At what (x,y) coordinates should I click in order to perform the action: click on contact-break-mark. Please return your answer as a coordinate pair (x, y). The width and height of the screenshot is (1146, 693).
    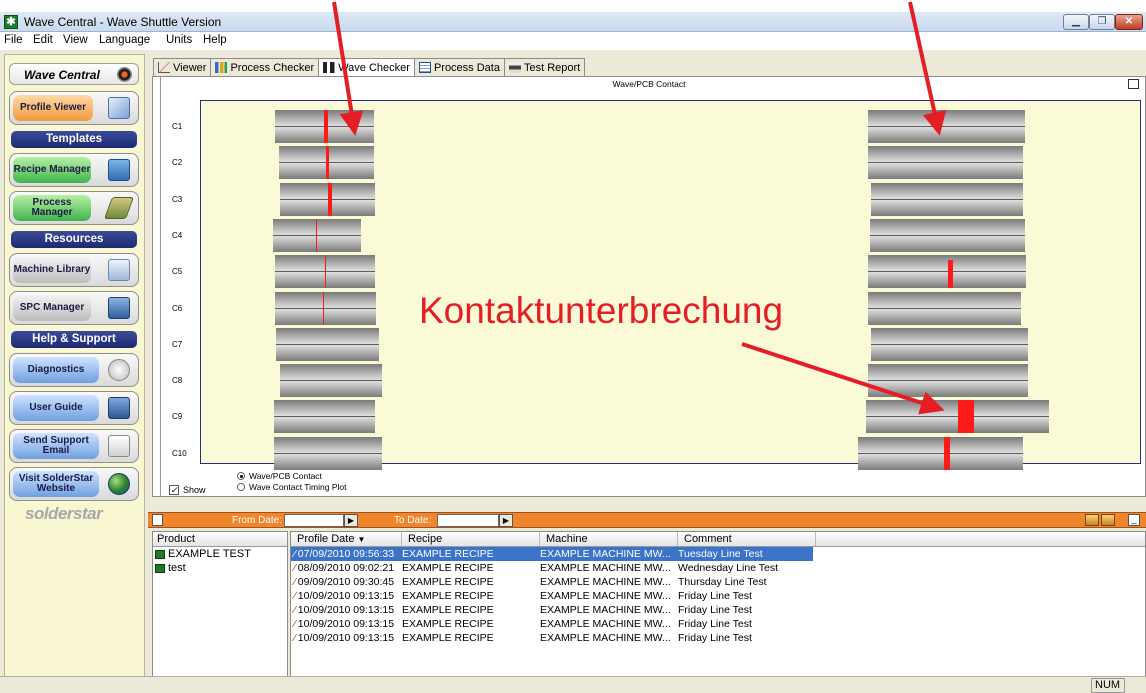
    Looking at the image, I should click on (950, 274).